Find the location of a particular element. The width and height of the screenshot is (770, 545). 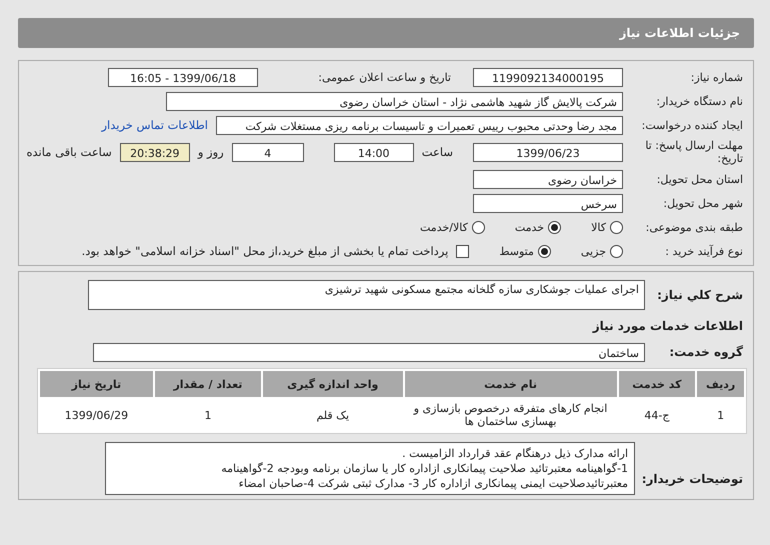

summary-field: اجرای عملیات جوشکاری سازه گلخانه مجتمع مسکونی شهید ترشیزی is located at coordinates (366, 295).